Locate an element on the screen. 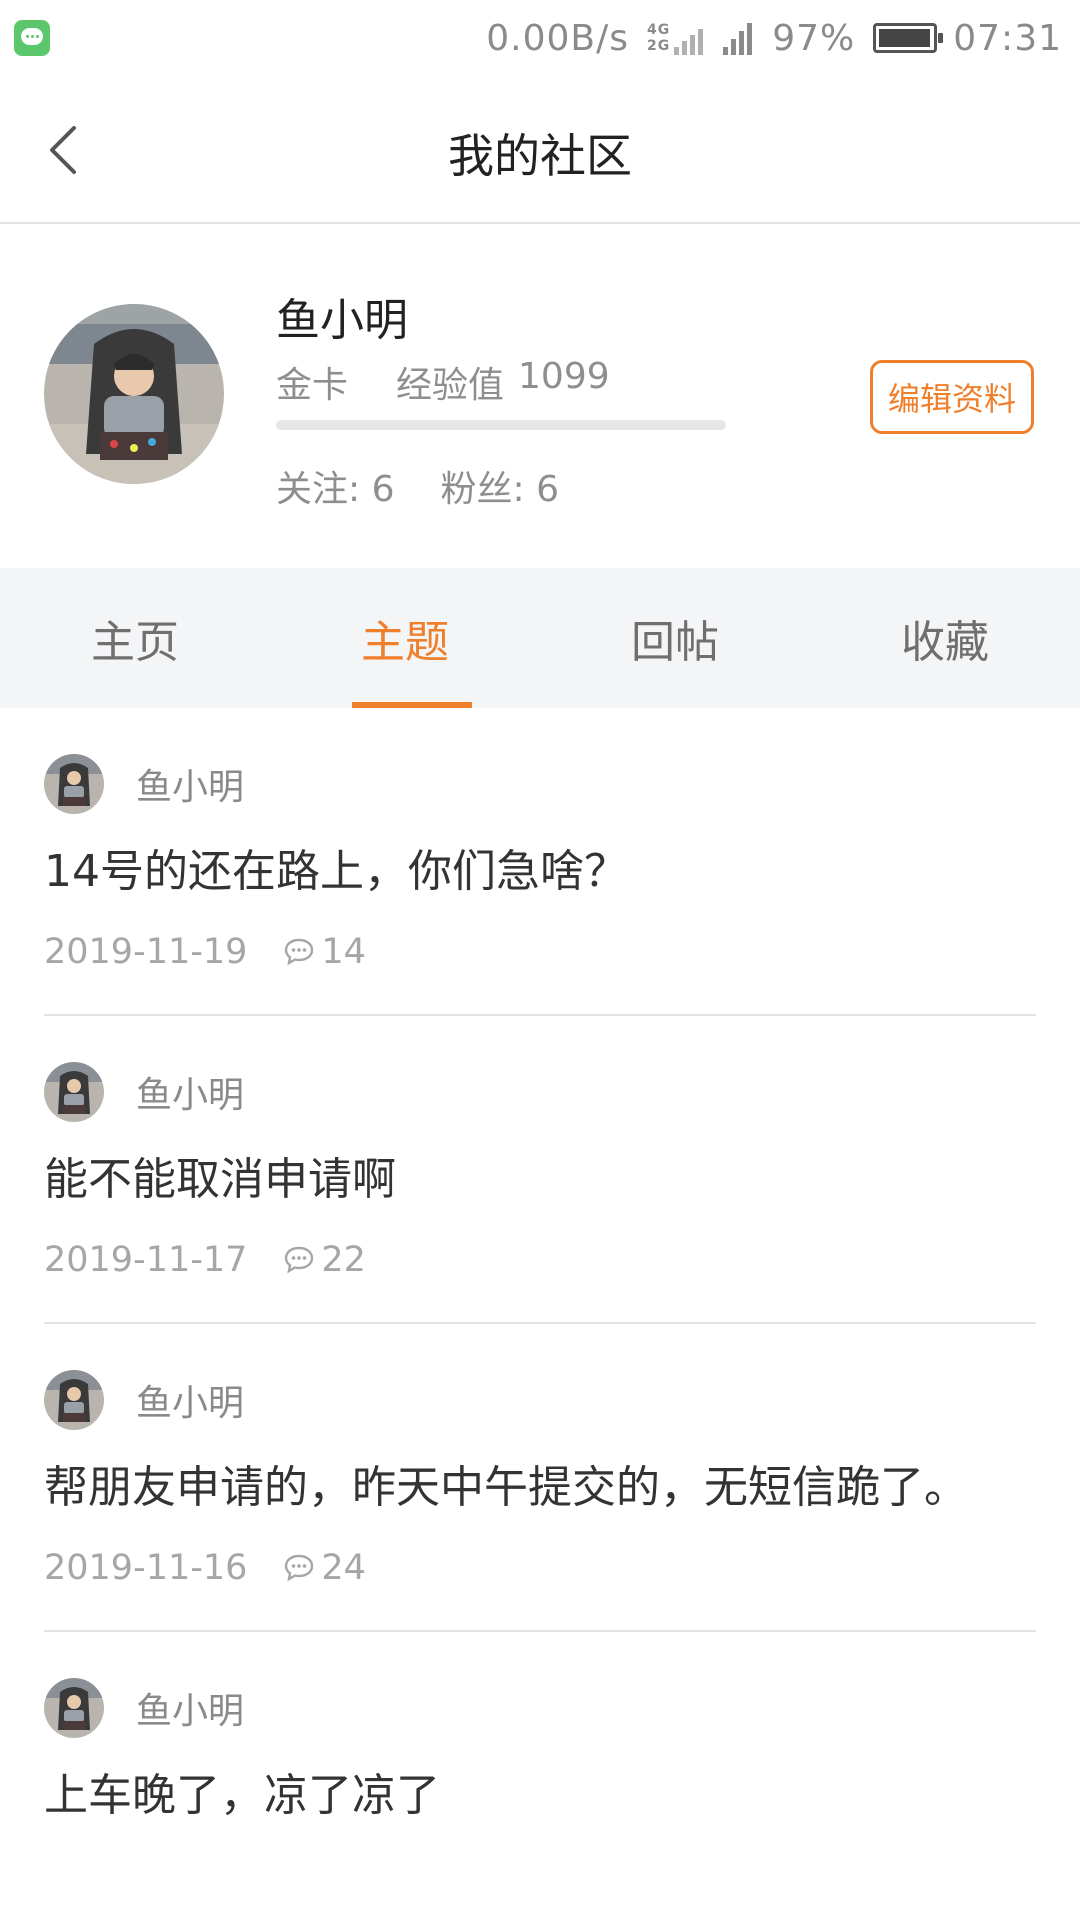  exp-progress-bar is located at coordinates (501, 425).